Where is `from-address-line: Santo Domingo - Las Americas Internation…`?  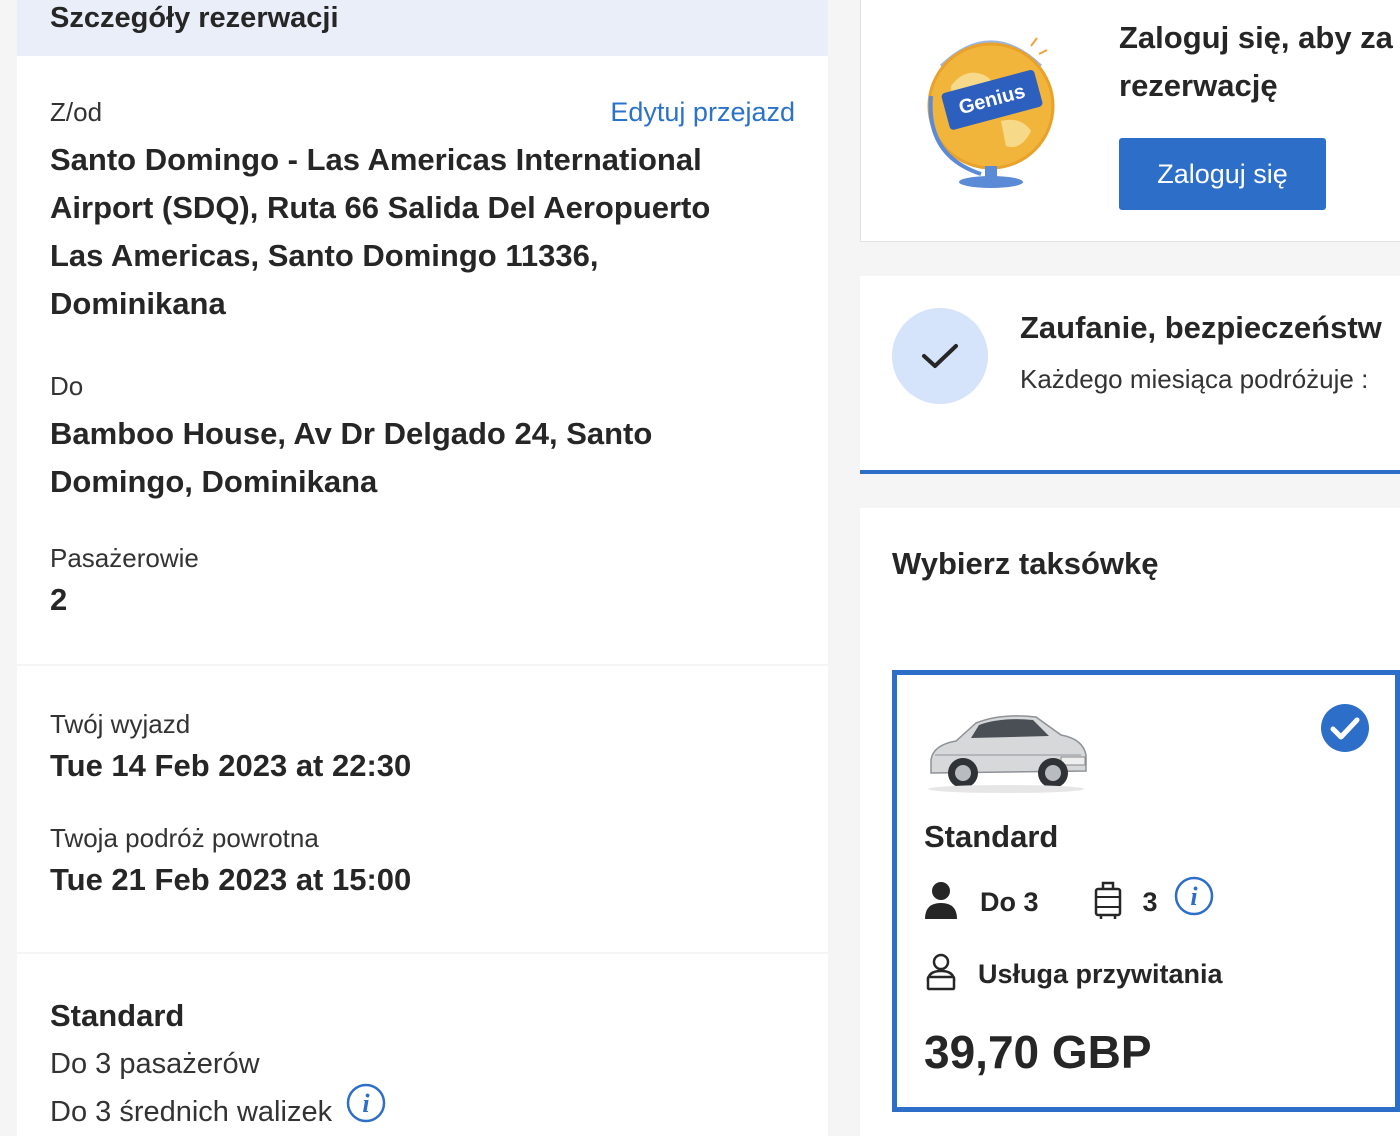 from-address-line: Santo Domingo - Las Americas Internation… is located at coordinates (376, 159).